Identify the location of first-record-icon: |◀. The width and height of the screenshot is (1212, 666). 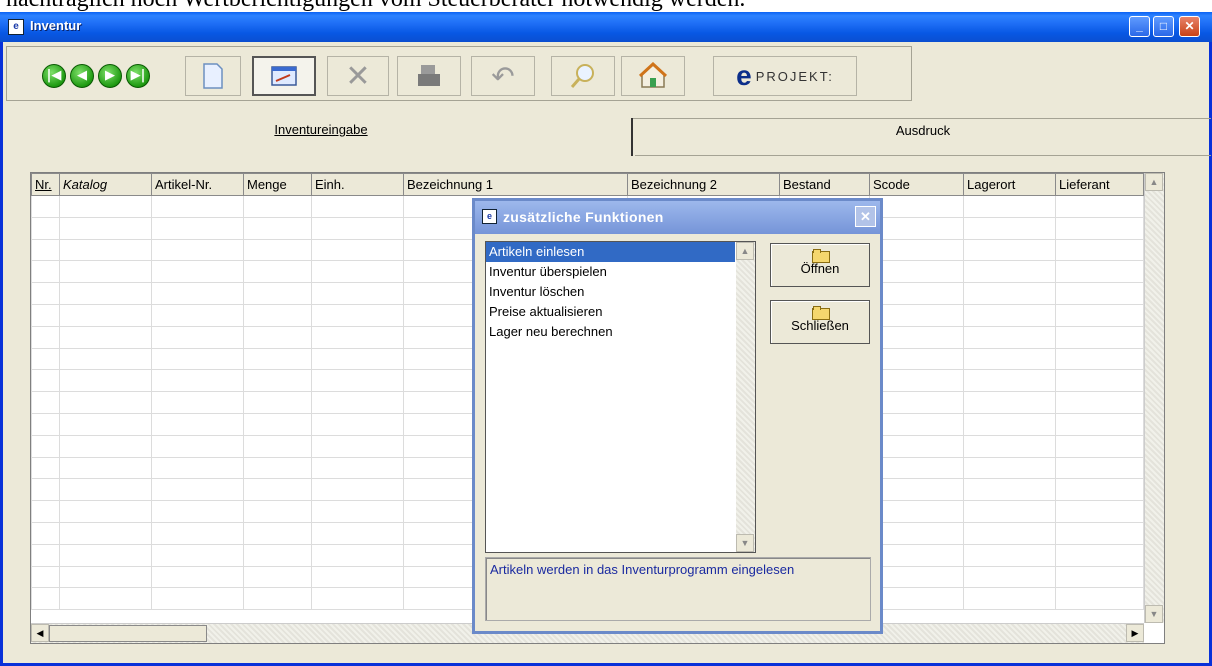
(54, 76).